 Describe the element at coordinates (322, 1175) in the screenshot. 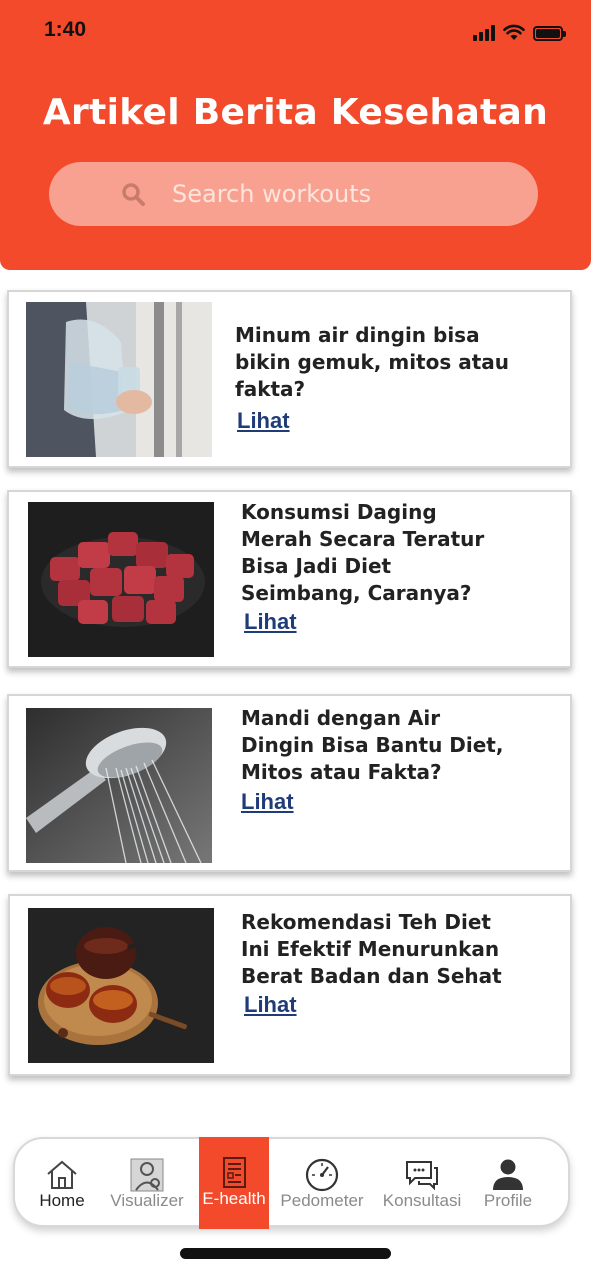

I see `speedometer-icon` at that location.